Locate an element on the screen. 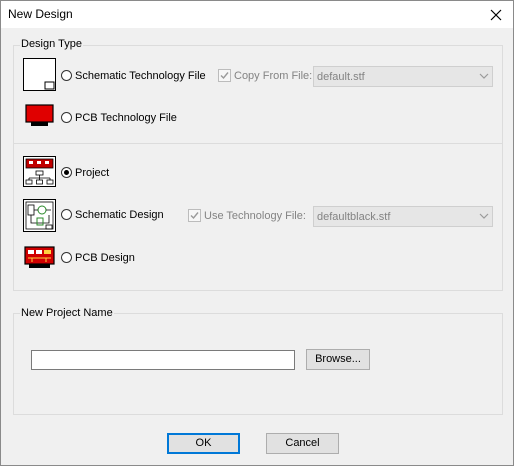 The height and width of the screenshot is (466, 514). cancel-button: Cancel is located at coordinates (302, 443).